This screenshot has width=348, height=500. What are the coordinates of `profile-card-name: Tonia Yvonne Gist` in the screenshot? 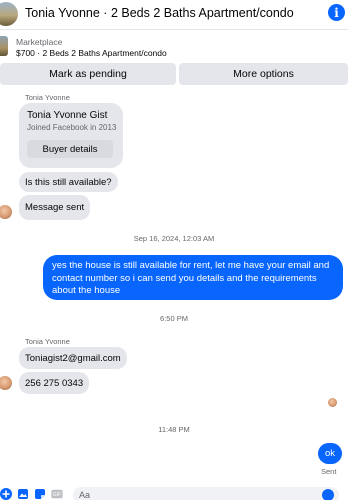 It's located at (67, 115).